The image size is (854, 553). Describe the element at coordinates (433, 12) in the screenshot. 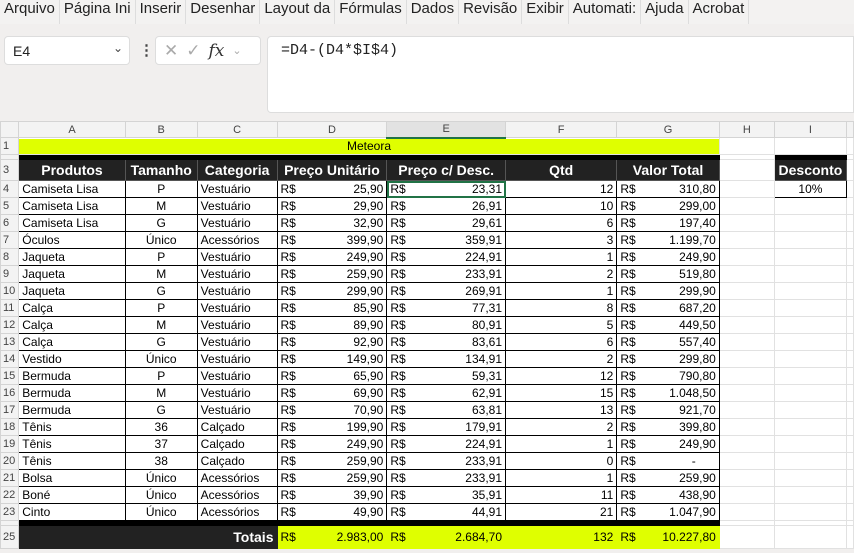

I see `menu-tab: Dados` at that location.